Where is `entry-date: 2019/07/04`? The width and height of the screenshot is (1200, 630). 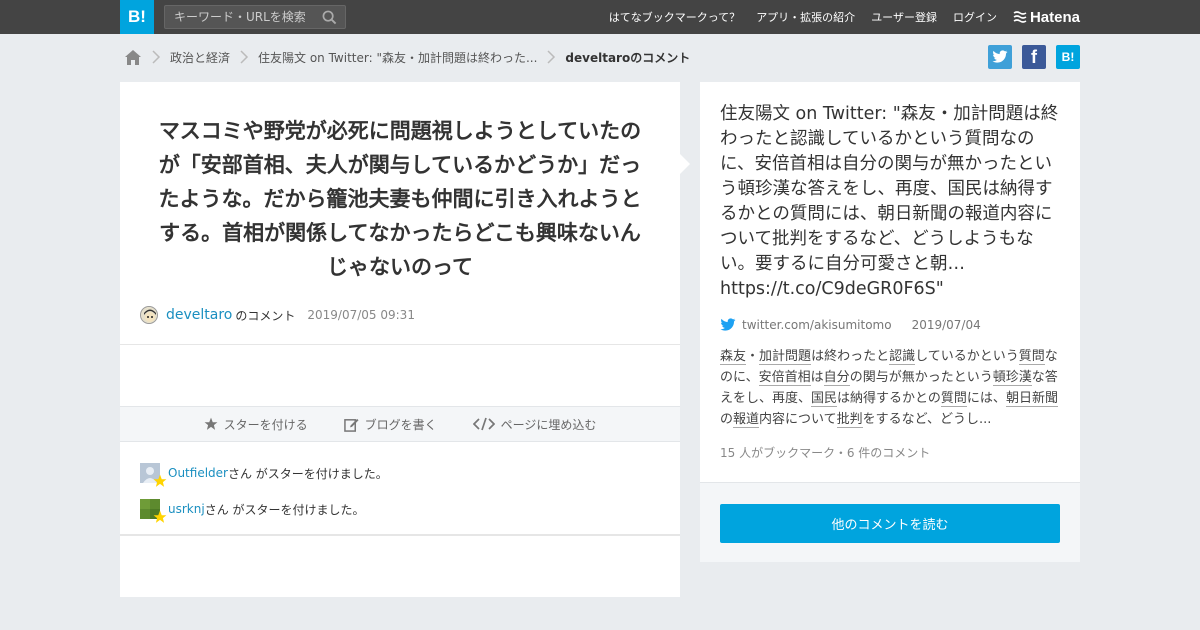 entry-date: 2019/07/04 is located at coordinates (946, 325).